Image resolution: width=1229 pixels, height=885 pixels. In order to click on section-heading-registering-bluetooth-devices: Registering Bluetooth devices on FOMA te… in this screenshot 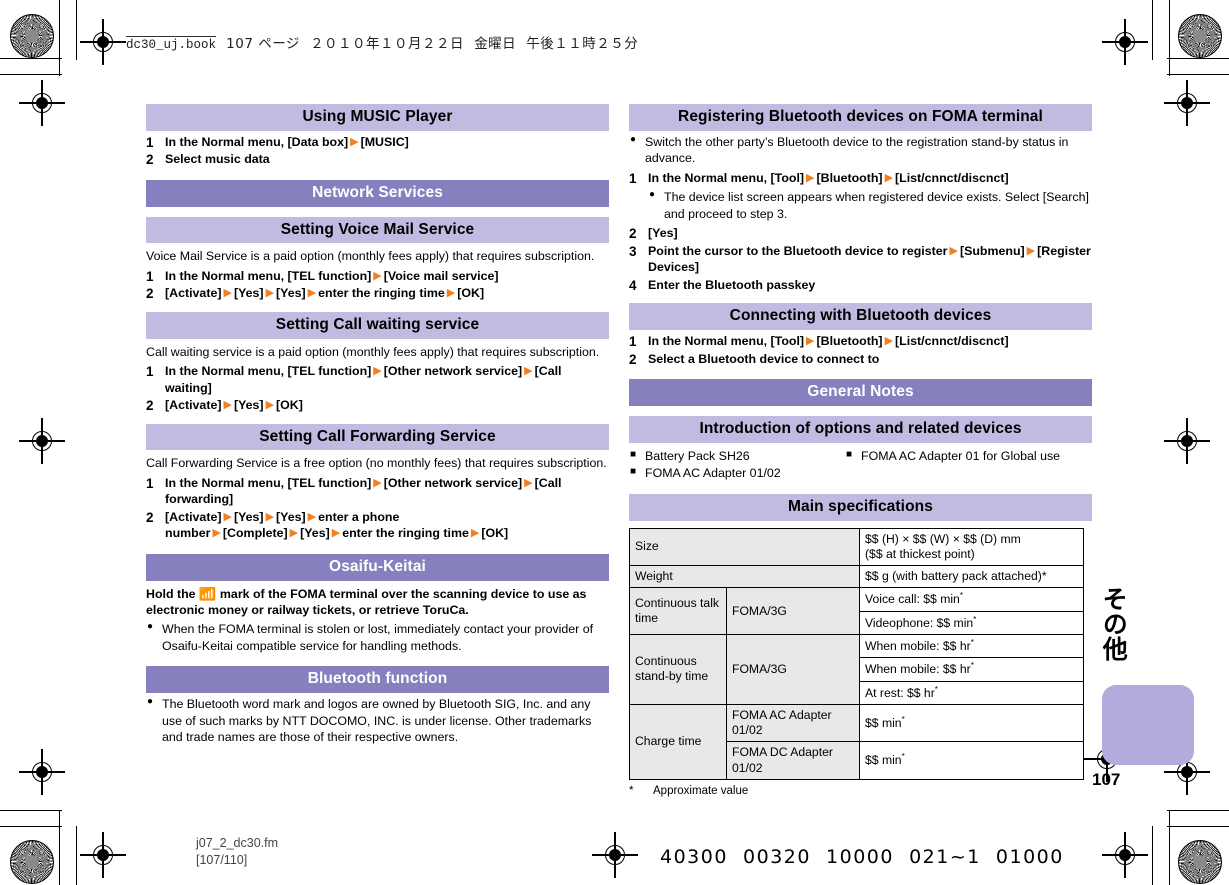, I will do `click(860, 117)`.